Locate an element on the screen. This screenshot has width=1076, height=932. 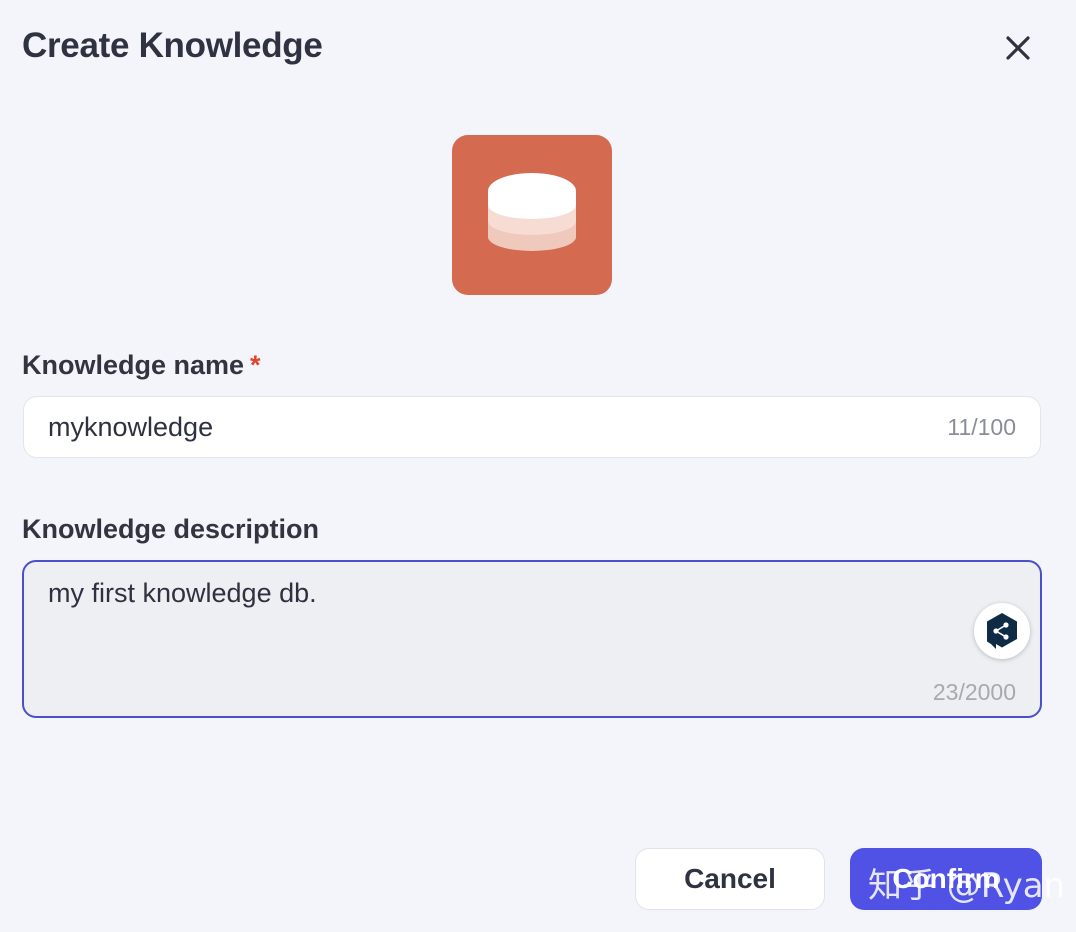
close-button is located at coordinates (1018, 48).